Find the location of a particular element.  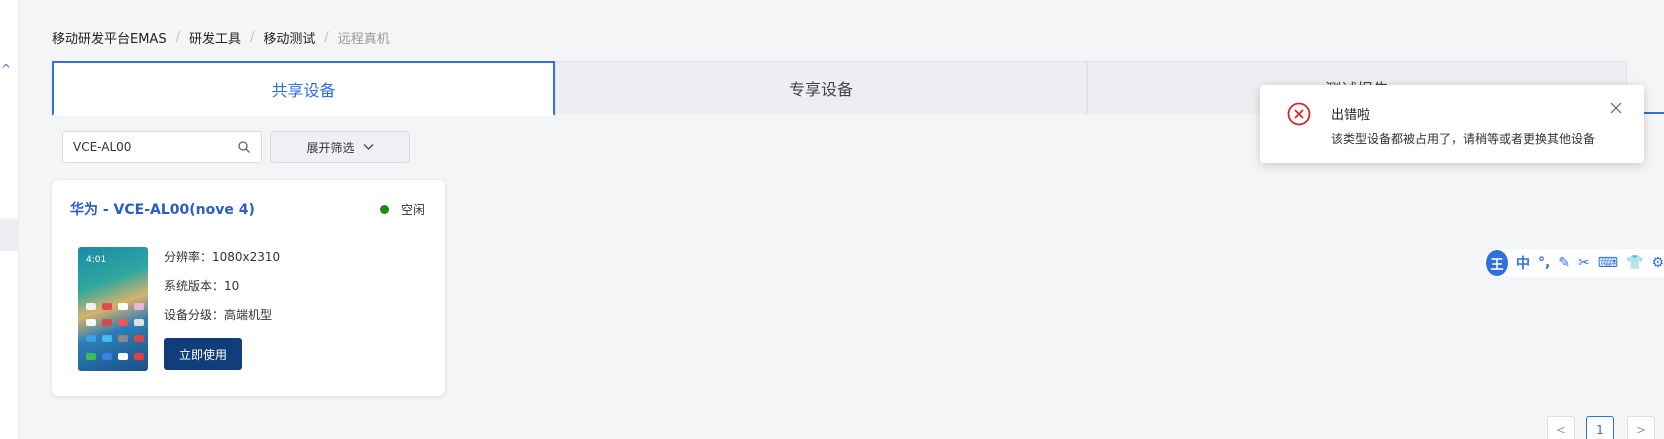

breadcrumb: 移动研发平台EMAS / 研发工具 / 移动测试 / 远程真机 is located at coordinates (221, 37).